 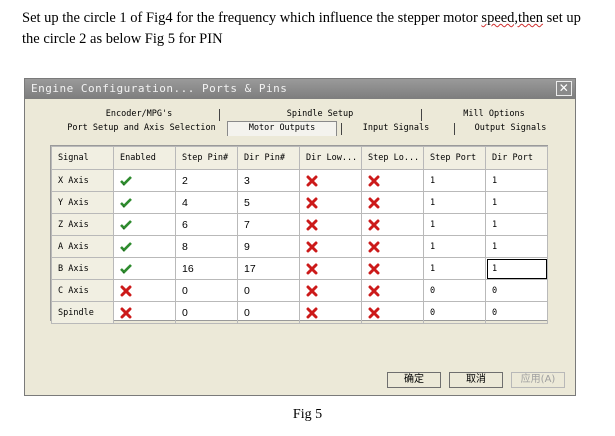 What do you see at coordinates (510, 128) in the screenshot?
I see `tab-output-signals: Output Signals` at bounding box center [510, 128].